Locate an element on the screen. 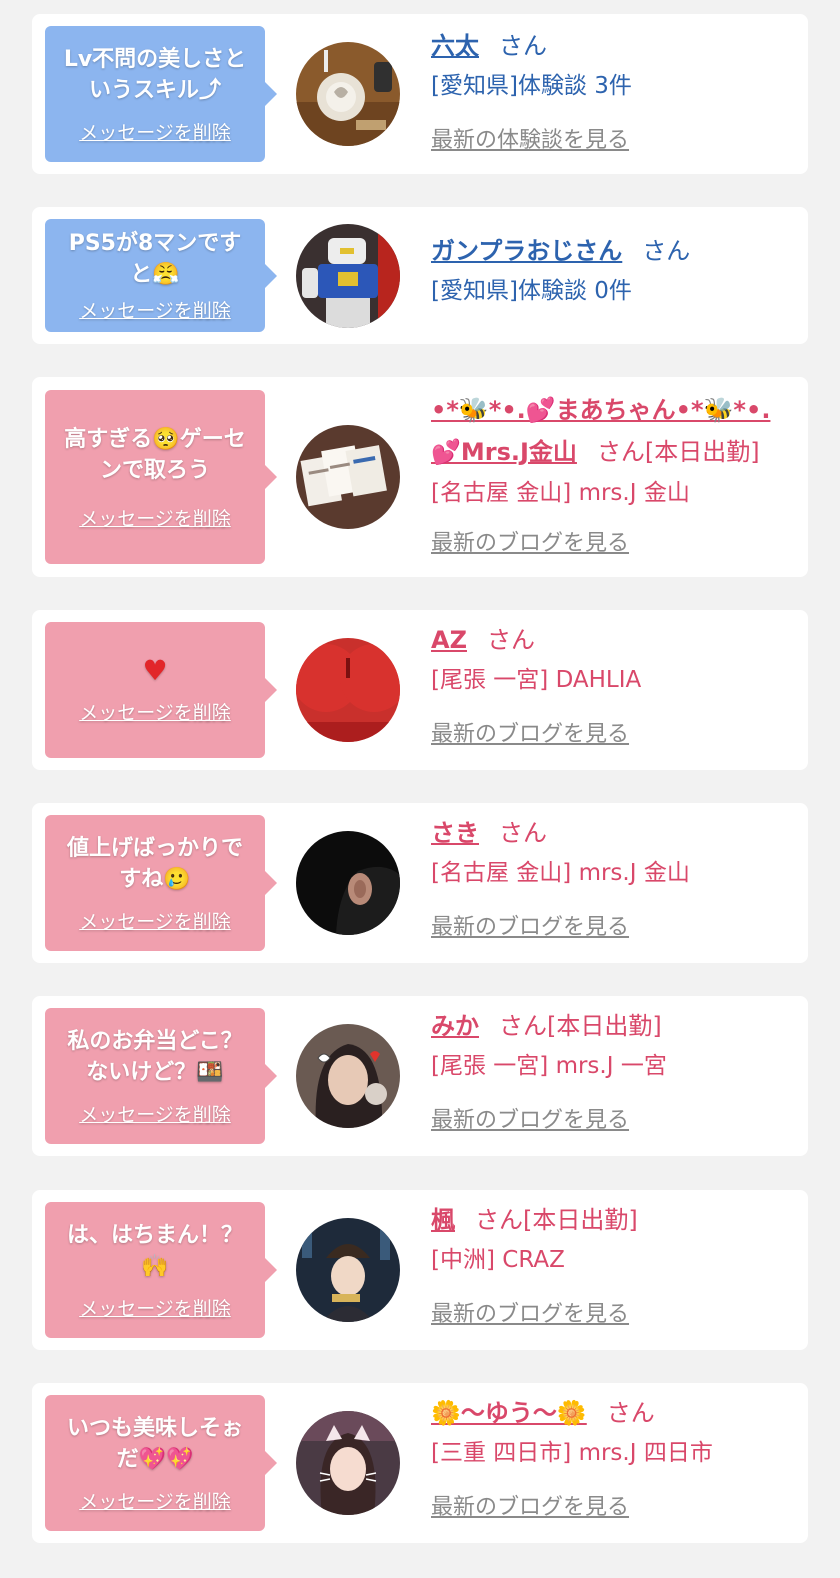 The image size is (840, 1578). message-line: ンで取ろう is located at coordinates (154, 470).